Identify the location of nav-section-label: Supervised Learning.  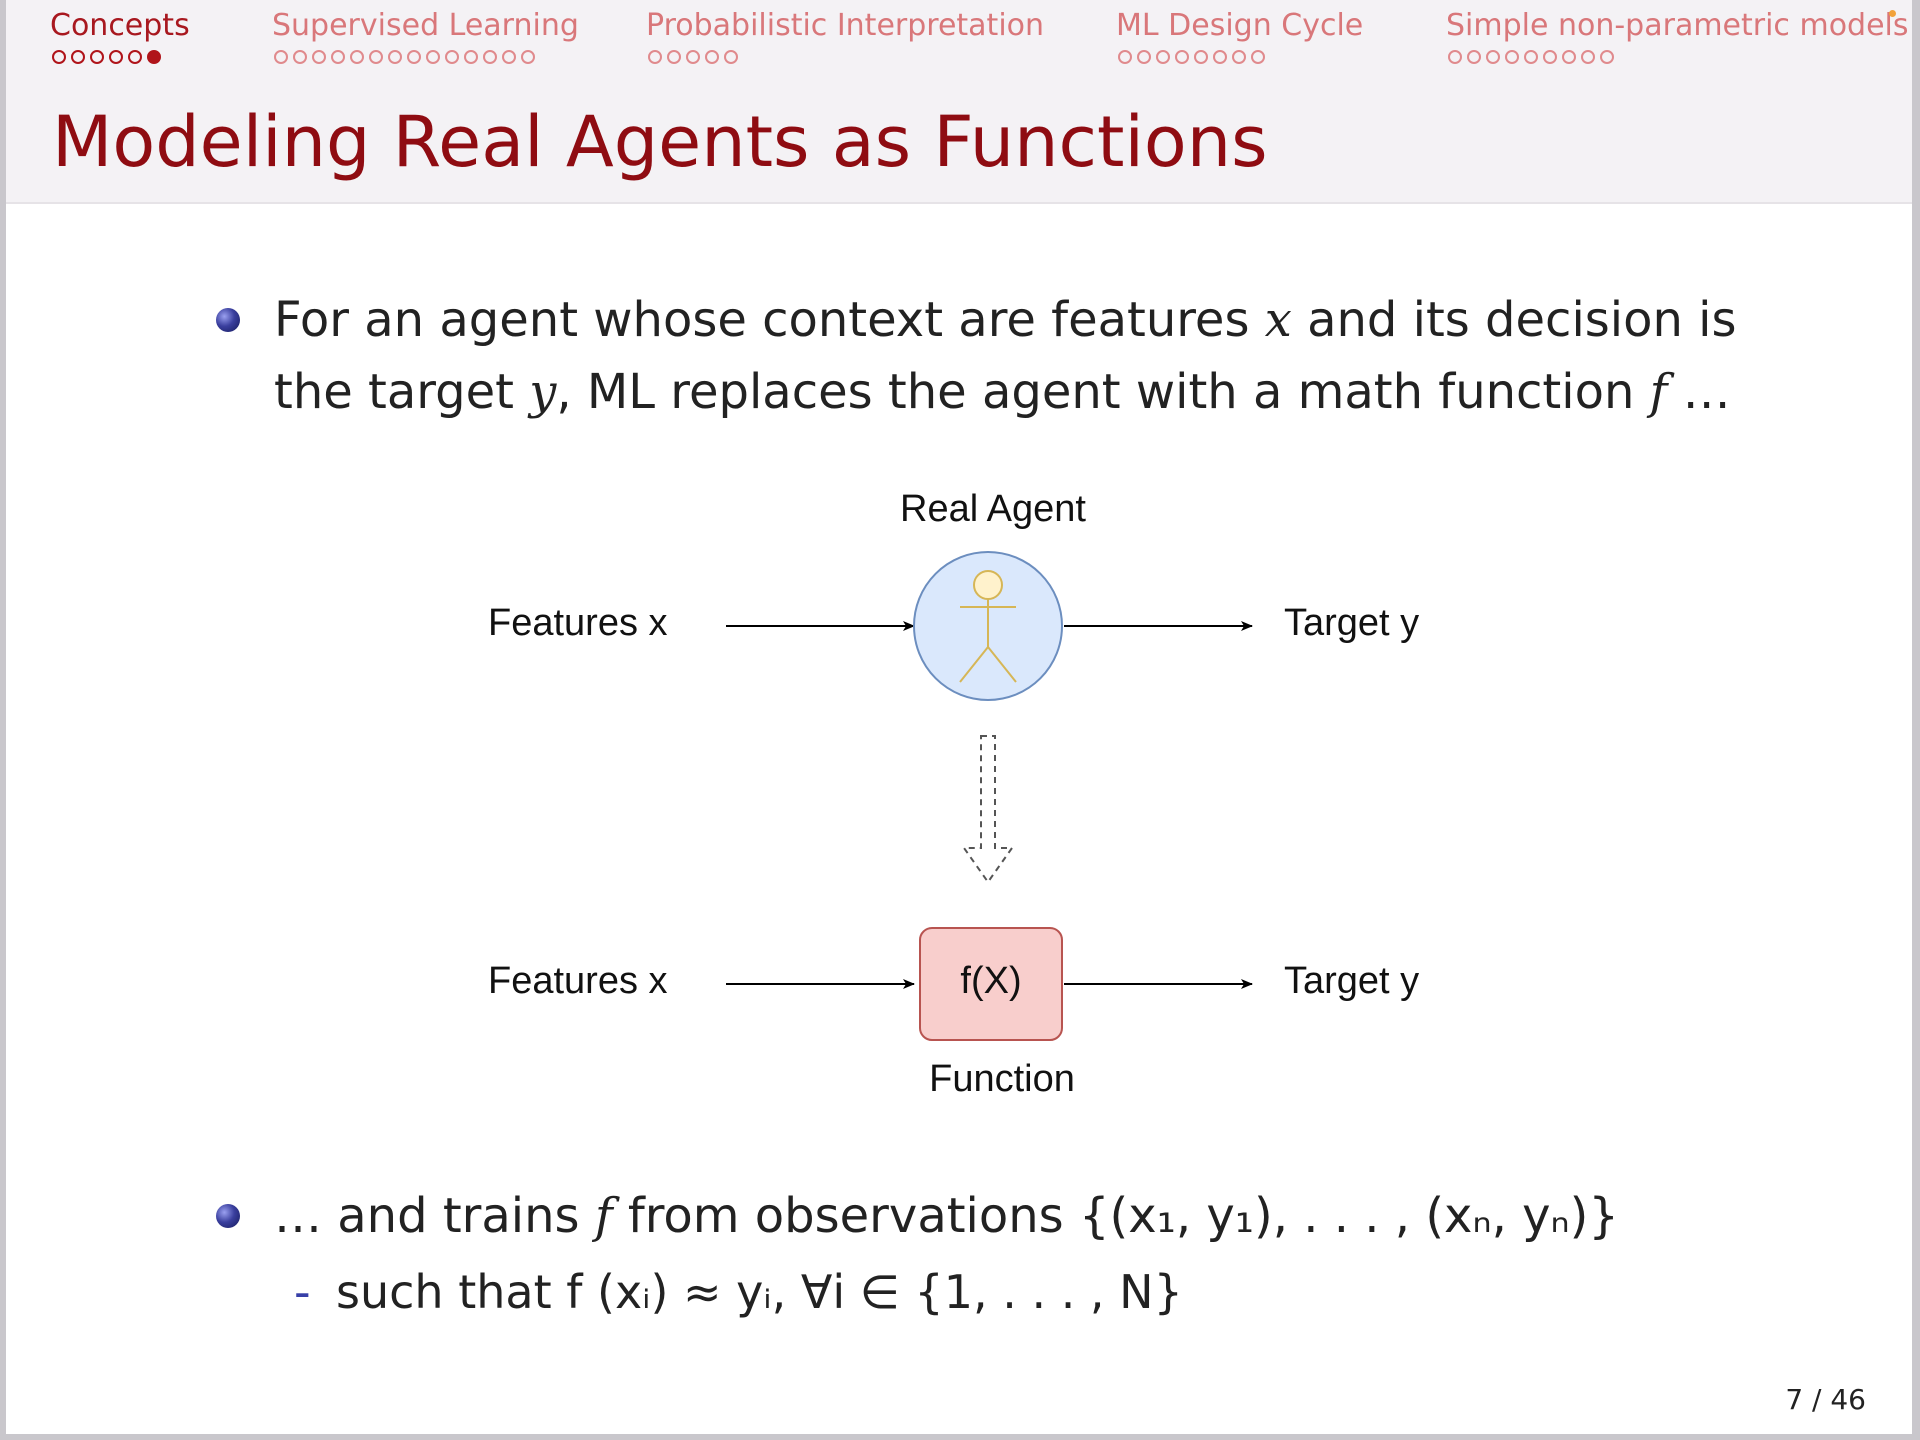
(425, 25).